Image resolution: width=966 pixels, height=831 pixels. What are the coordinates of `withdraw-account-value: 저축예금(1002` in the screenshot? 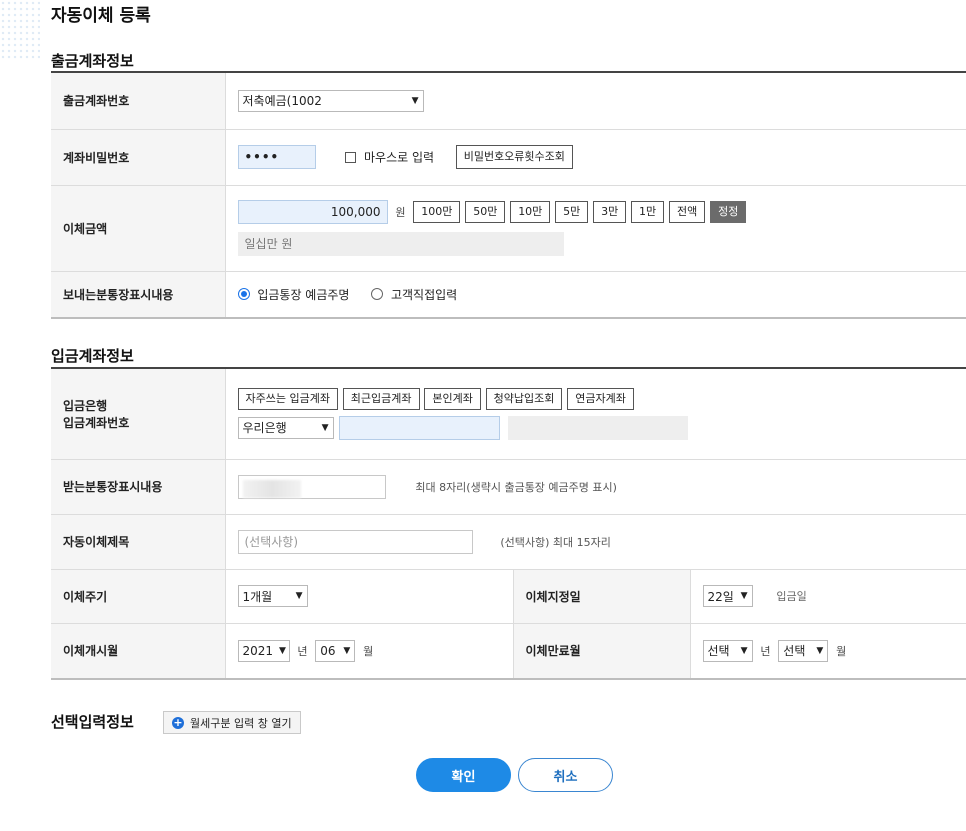 It's located at (282, 101).